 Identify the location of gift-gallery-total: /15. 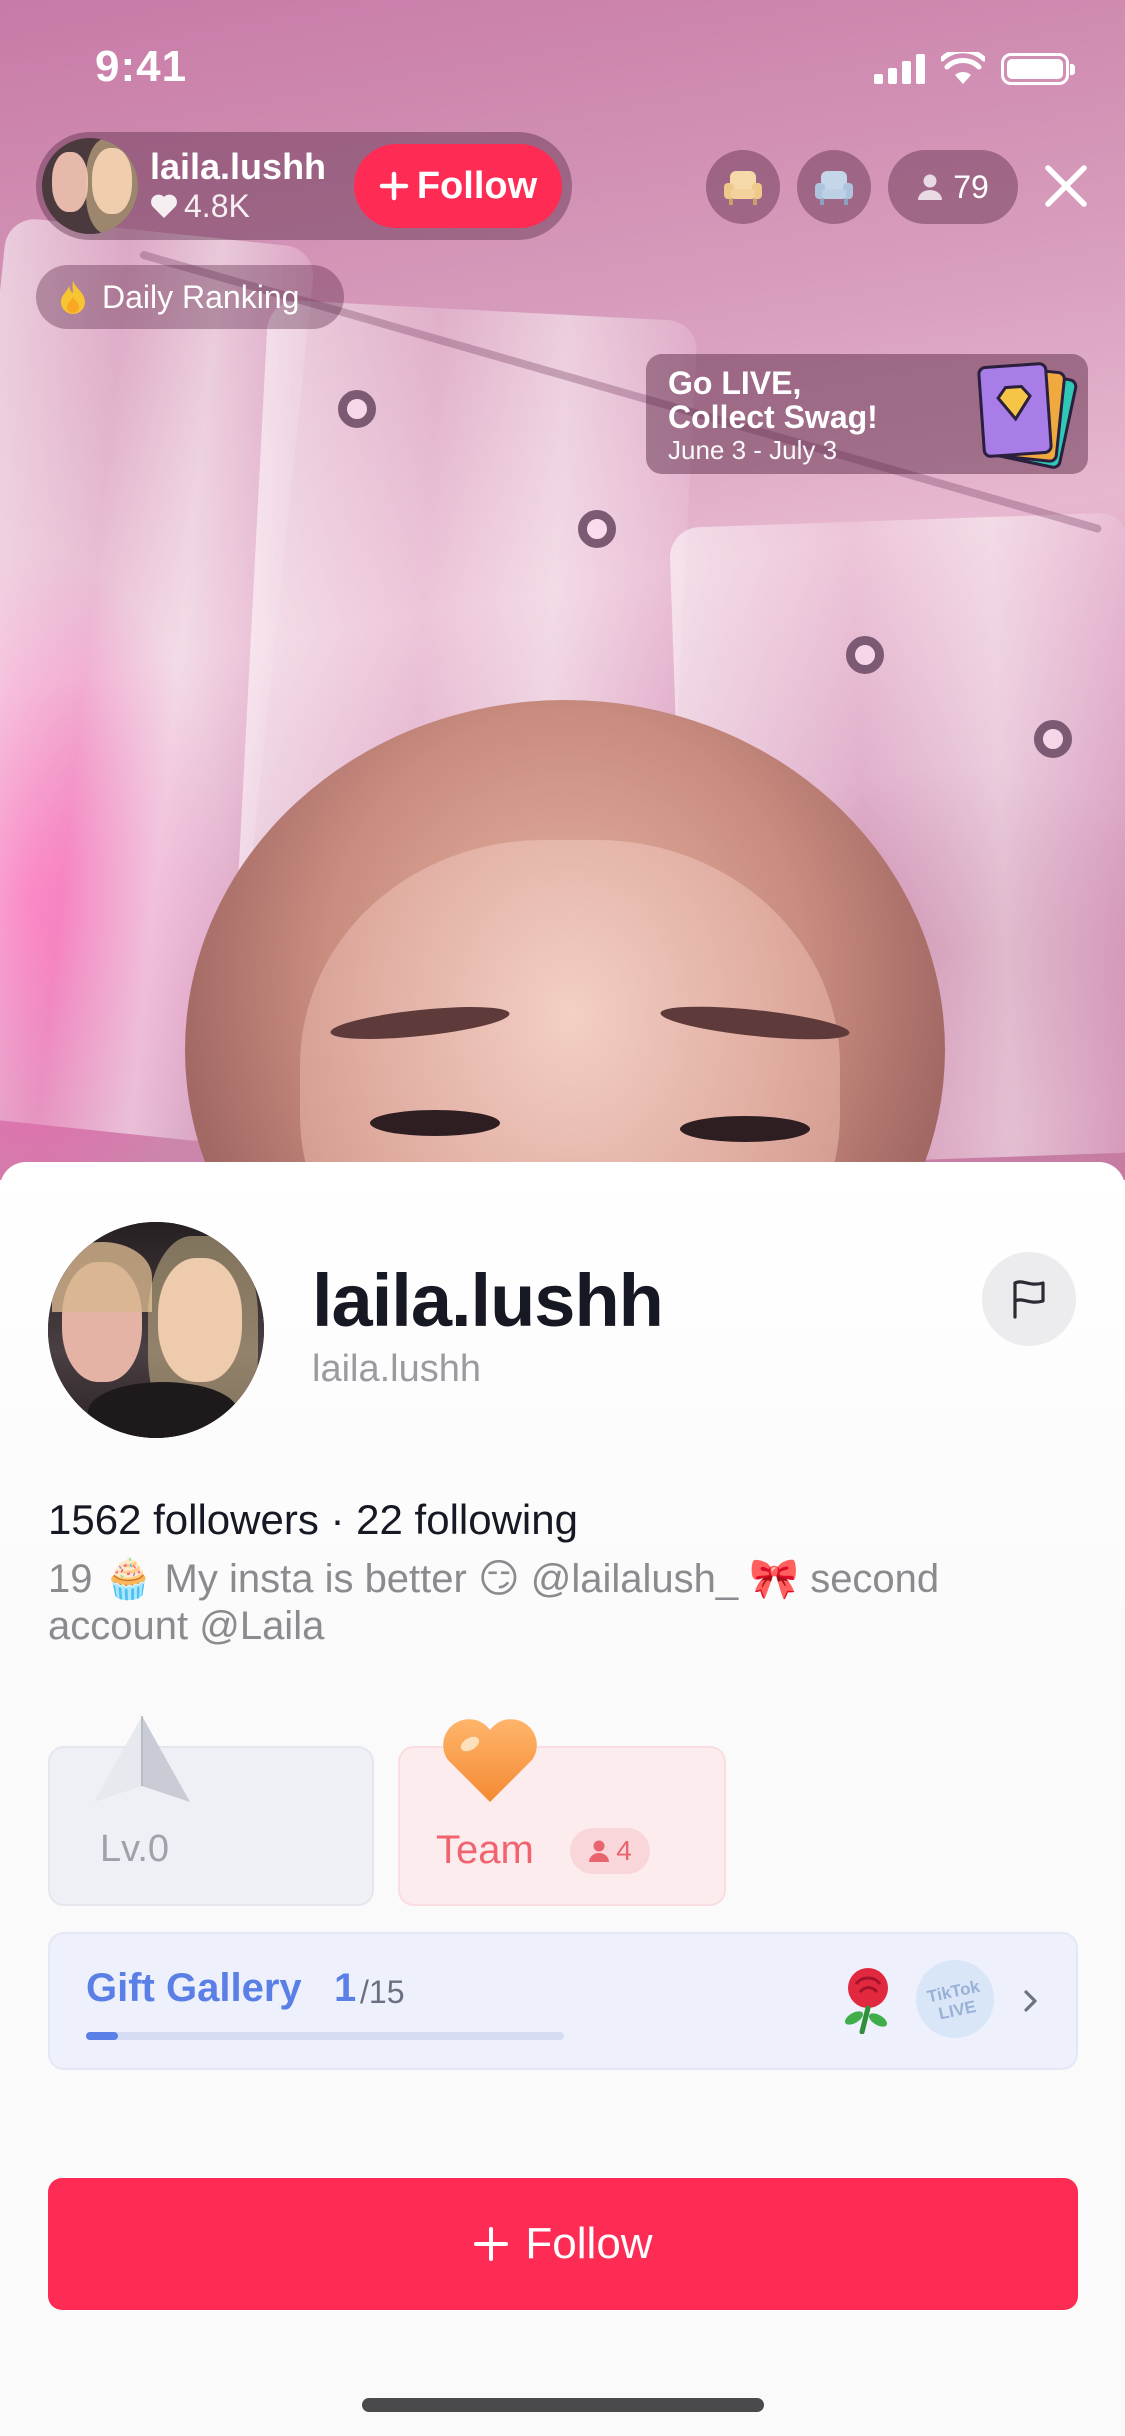
(382, 1992).